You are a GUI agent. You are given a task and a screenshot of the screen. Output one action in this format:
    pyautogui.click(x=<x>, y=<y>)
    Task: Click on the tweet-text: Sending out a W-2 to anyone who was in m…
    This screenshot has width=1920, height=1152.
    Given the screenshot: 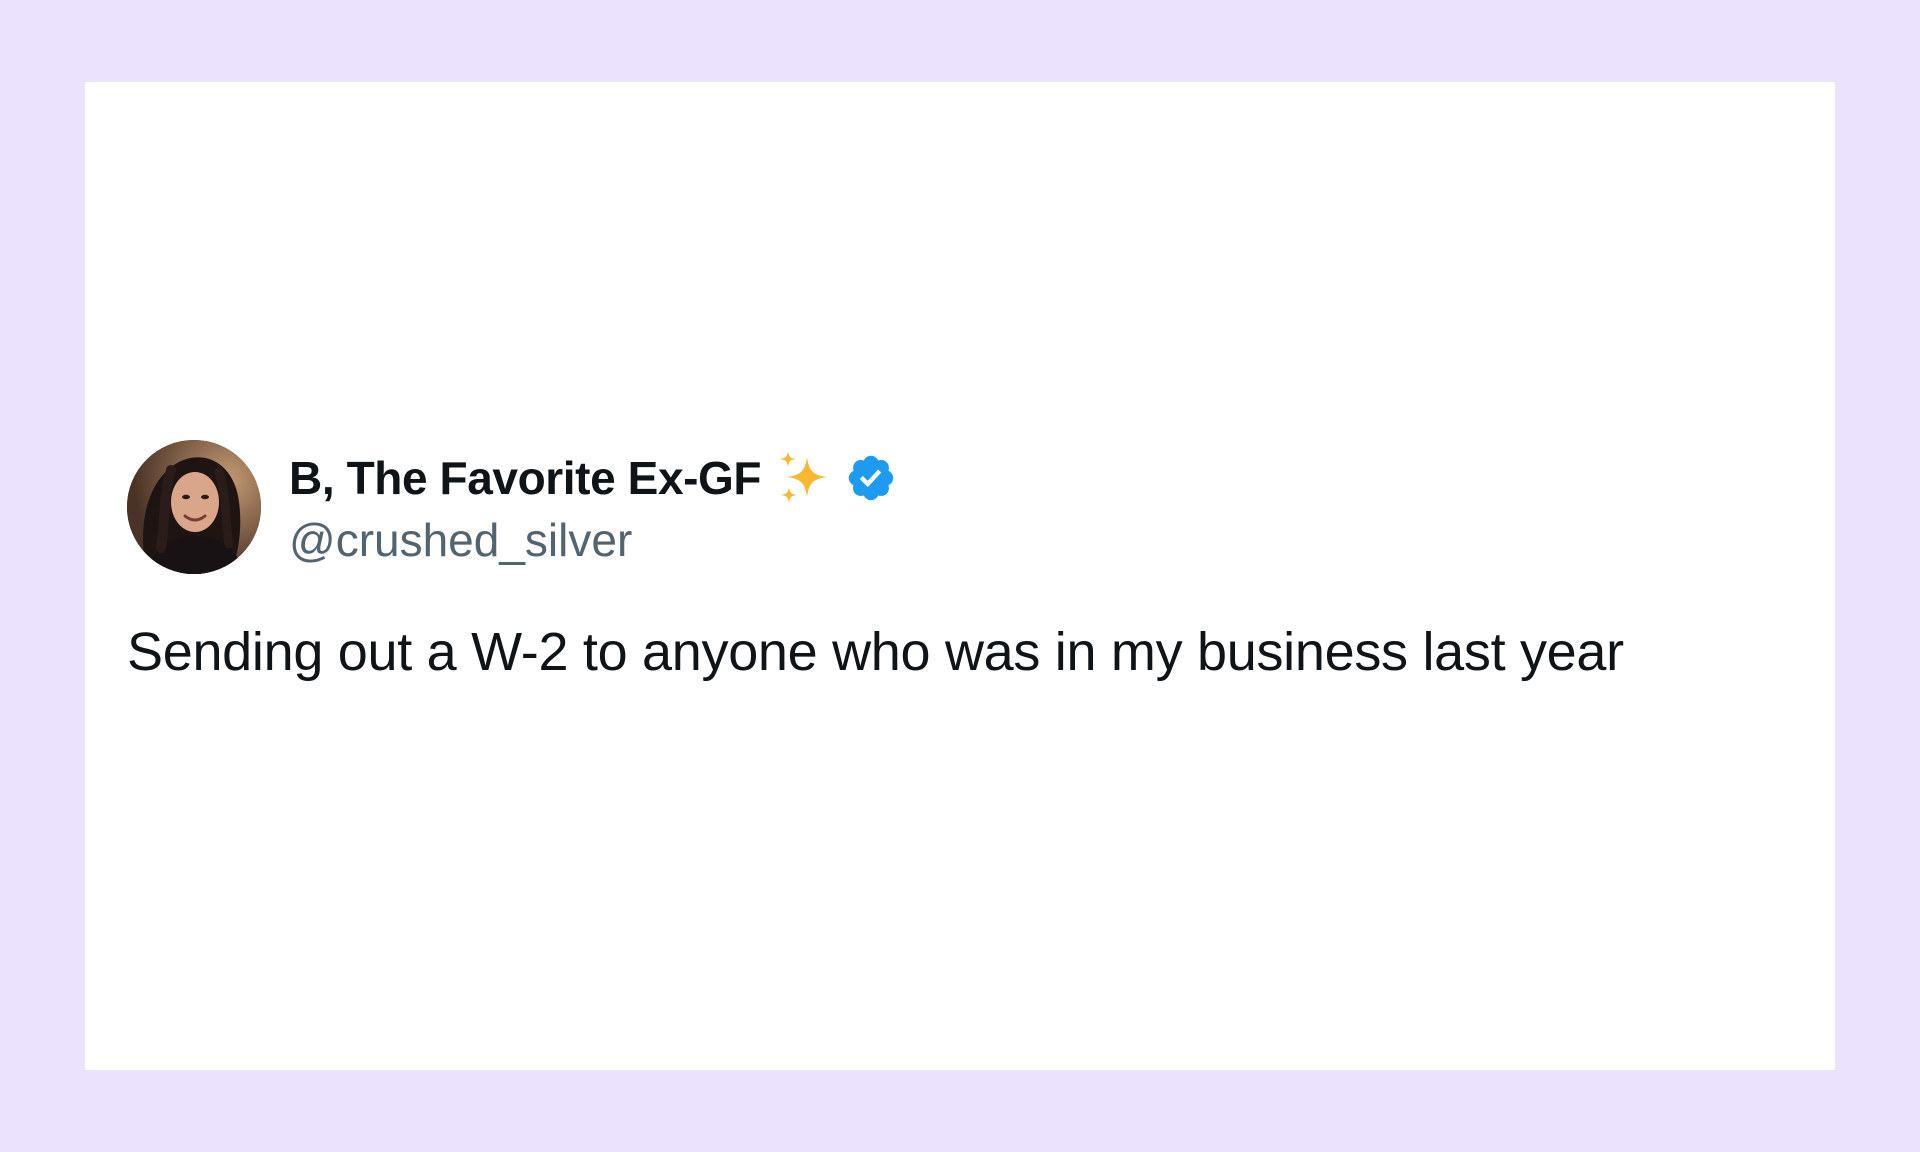 What is the action you would take?
    pyautogui.click(x=875, y=652)
    